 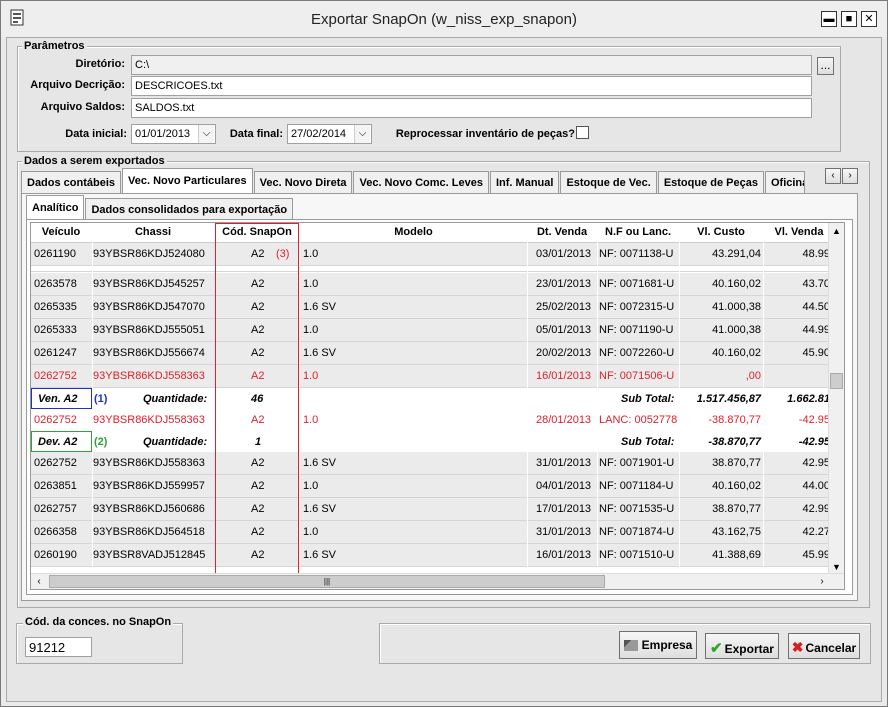 What do you see at coordinates (471, 108) in the screenshot?
I see `arquivo-saldos-field: SALDOS.txt` at bounding box center [471, 108].